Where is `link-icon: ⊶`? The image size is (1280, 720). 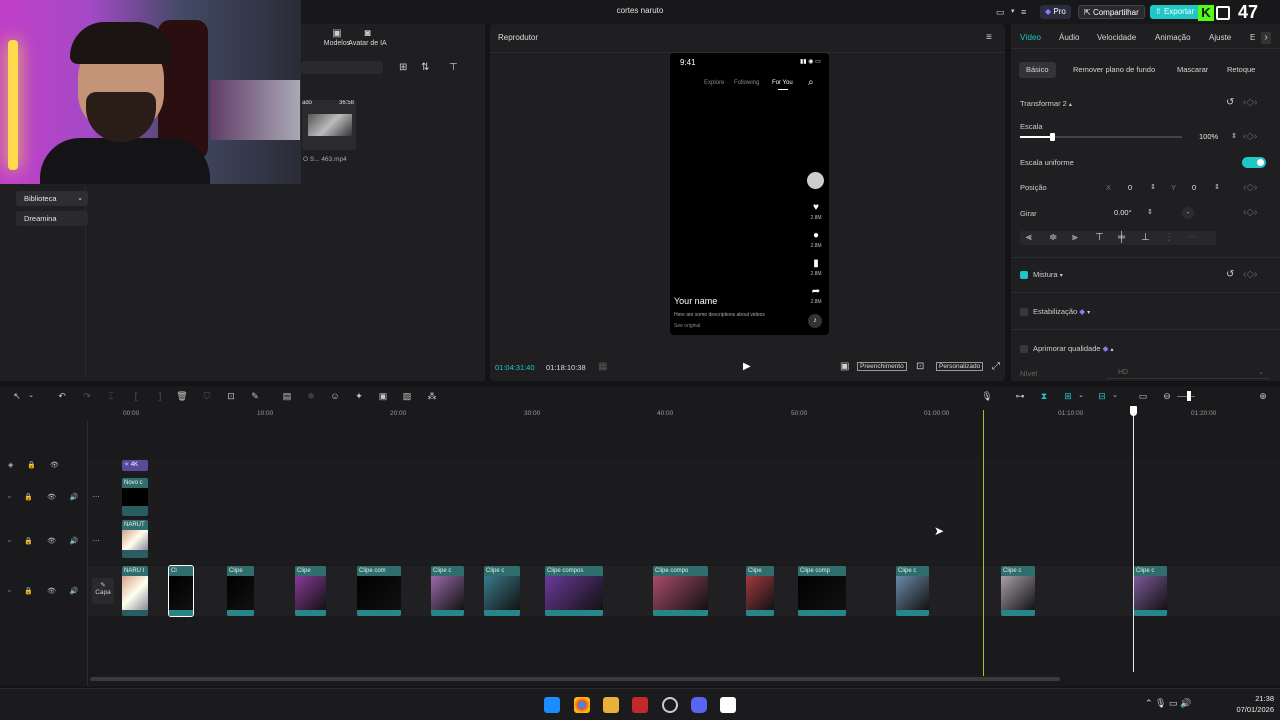
link-icon: ⊶ is located at coordinates (1020, 396).